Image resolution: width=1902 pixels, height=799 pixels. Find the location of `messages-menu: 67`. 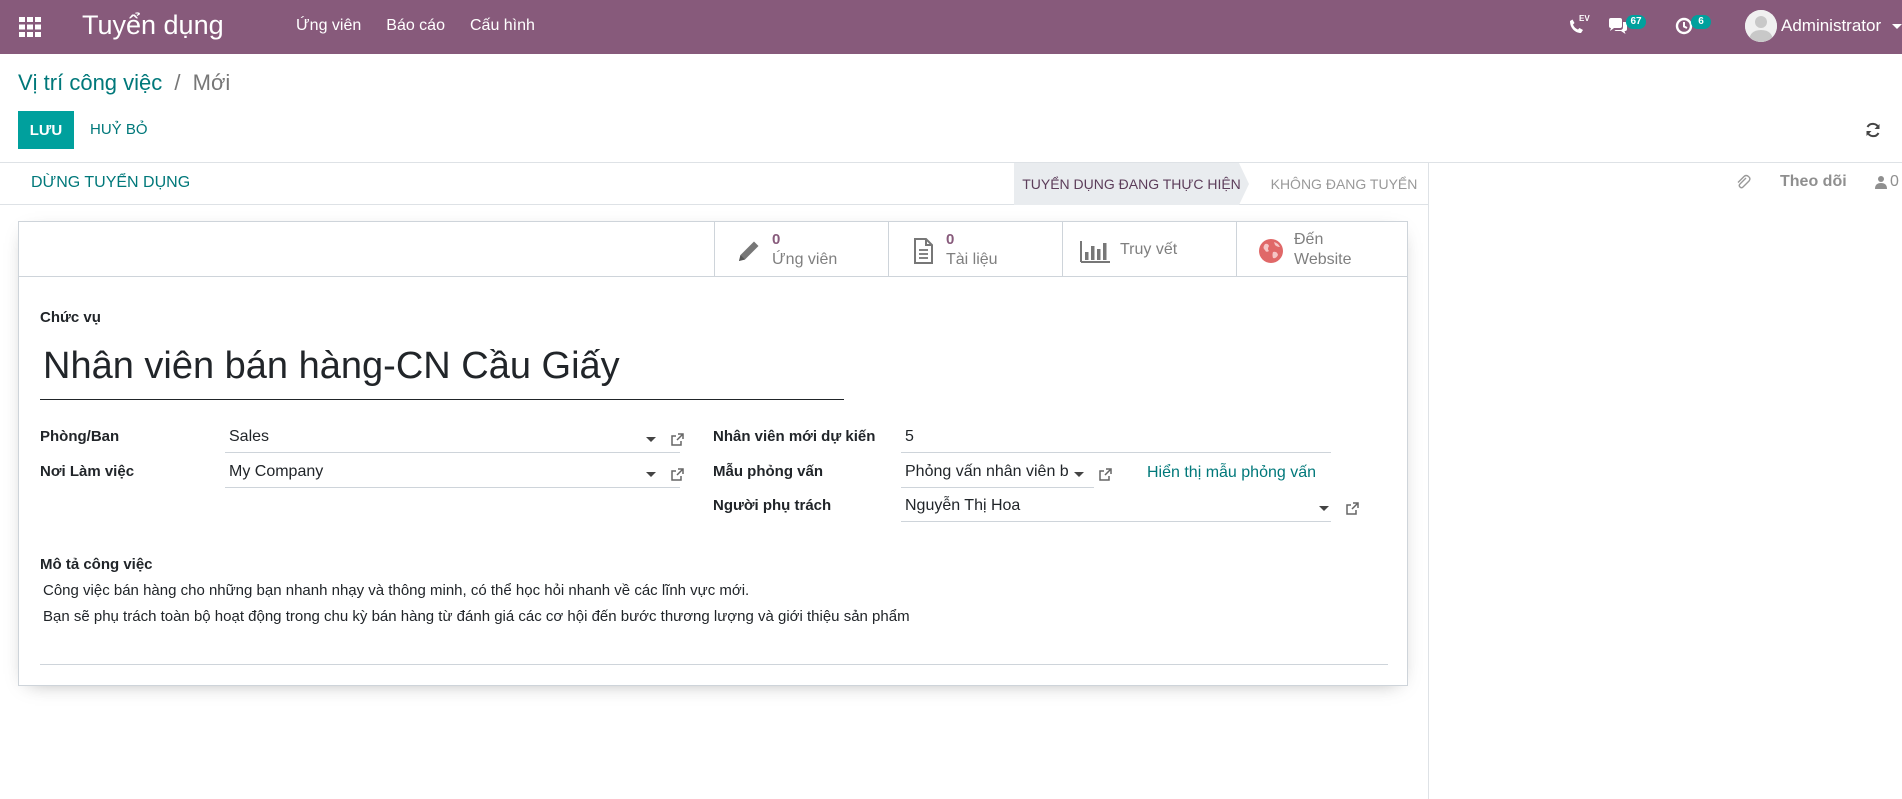

messages-menu: 67 is located at coordinates (1627, 27).